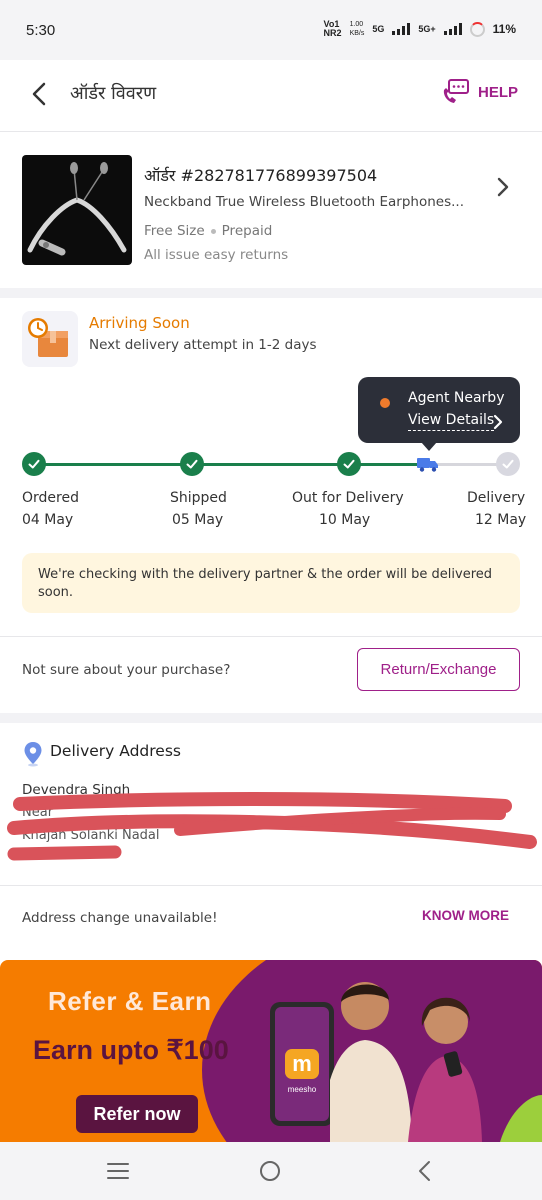 Image resolution: width=542 pixels, height=1200 pixels. What do you see at coordinates (198, 520) in the screenshot?
I see `step-date-shipped: 05 May` at bounding box center [198, 520].